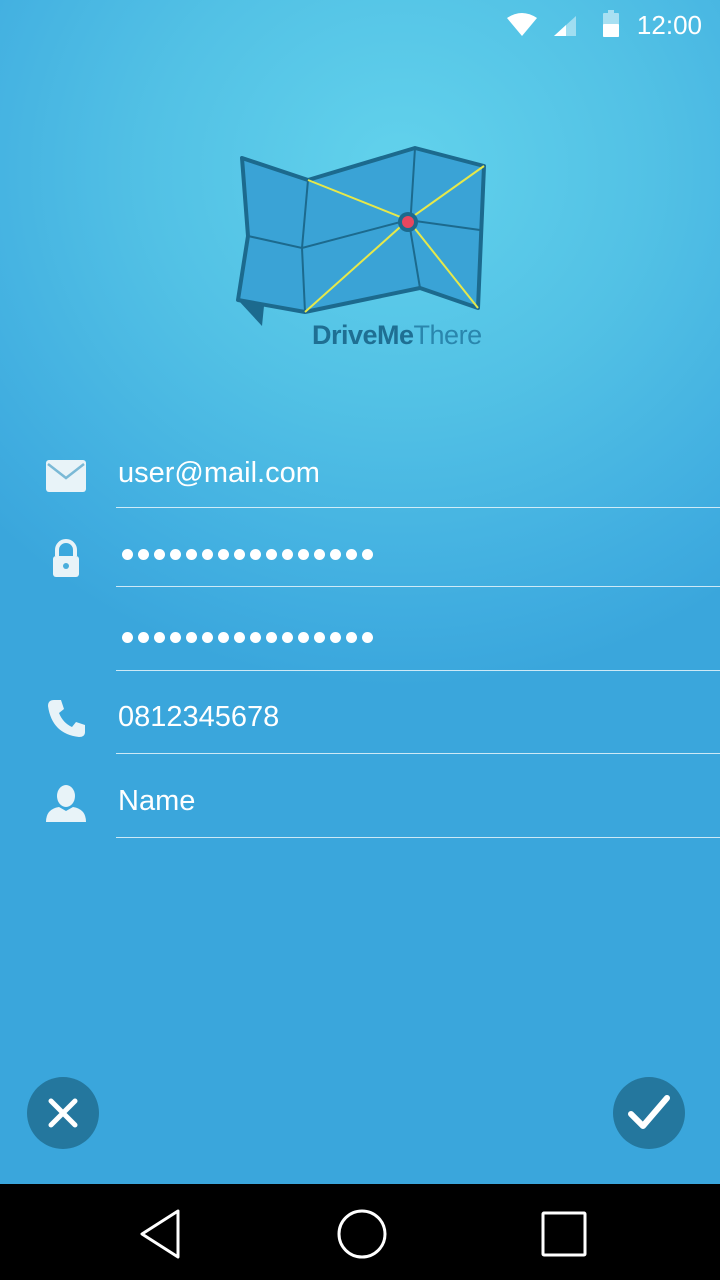 The height and width of the screenshot is (1280, 720). Describe the element at coordinates (418, 586) in the screenshot. I see `password-underline` at that location.